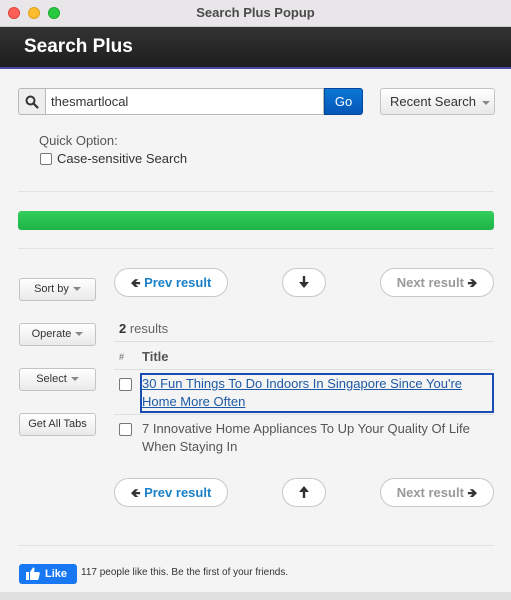  What do you see at coordinates (184, 101) in the screenshot?
I see `search-input` at bounding box center [184, 101].